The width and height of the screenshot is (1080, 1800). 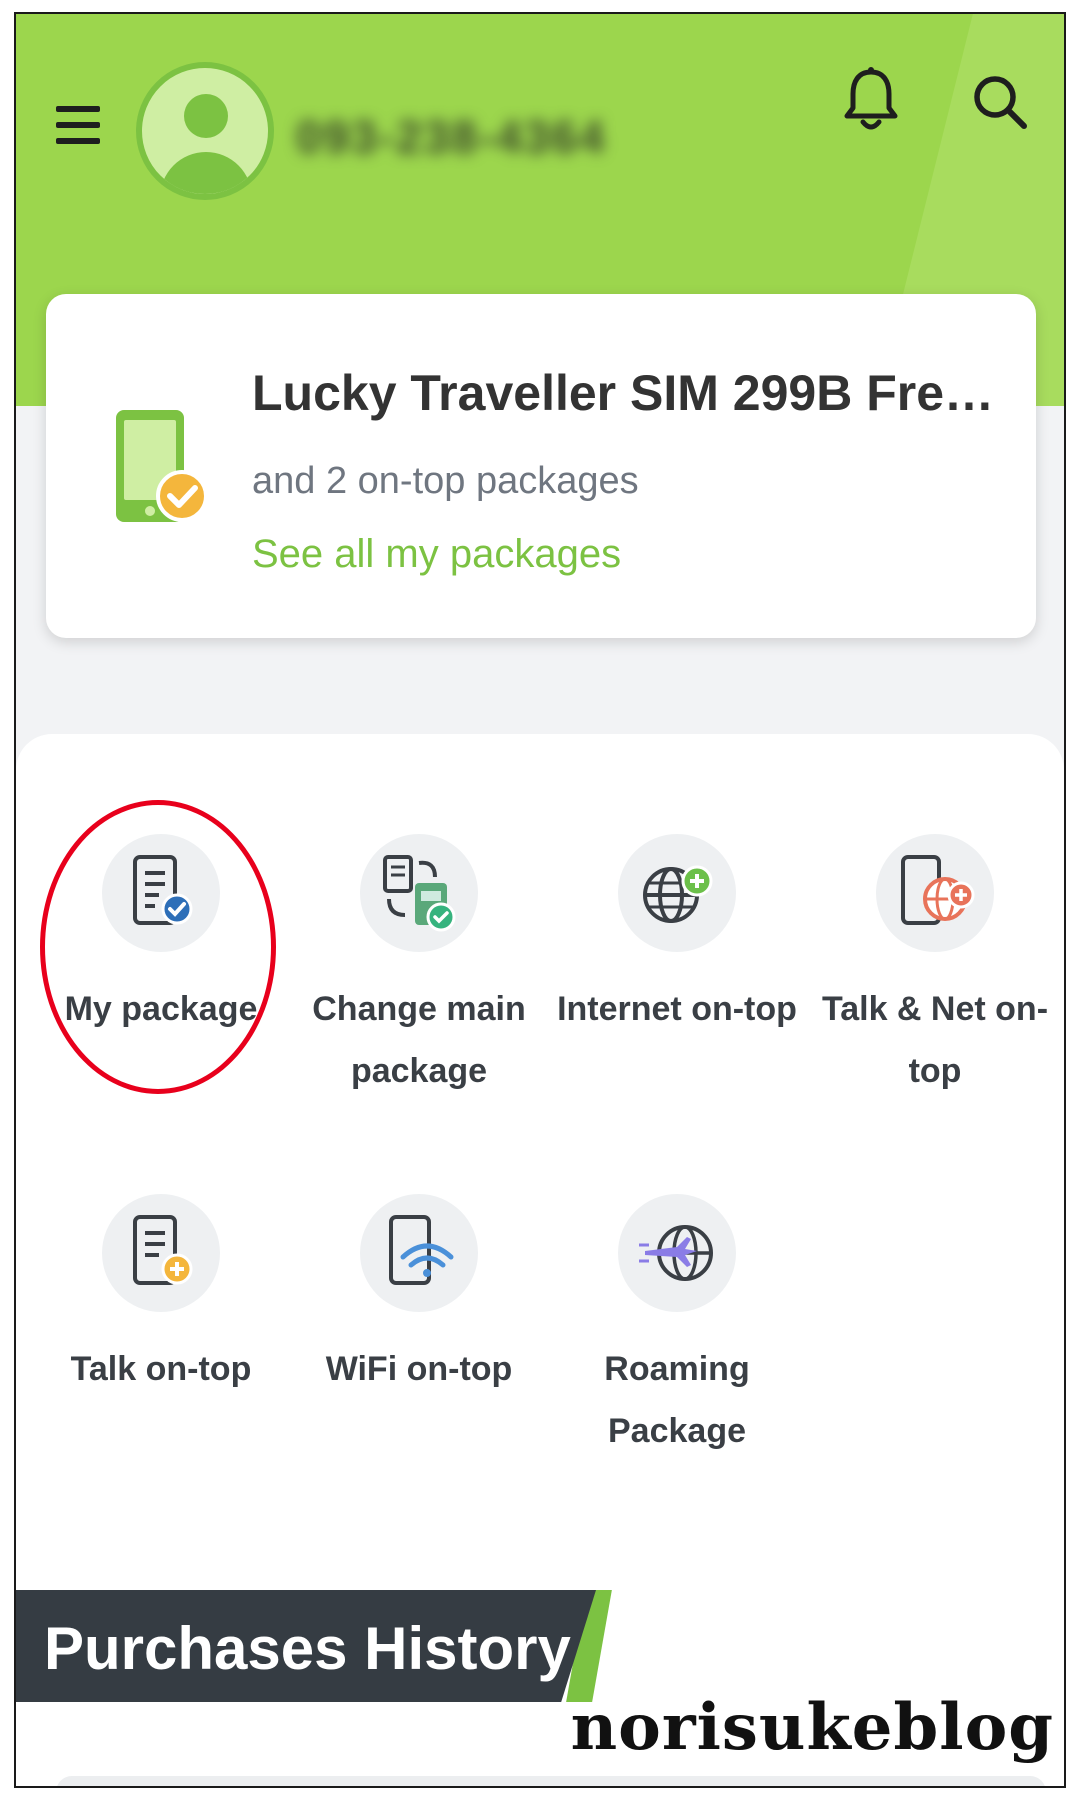 I want to click on service-talk-on-top: Talk on-top, so click(x=161, y=1297).